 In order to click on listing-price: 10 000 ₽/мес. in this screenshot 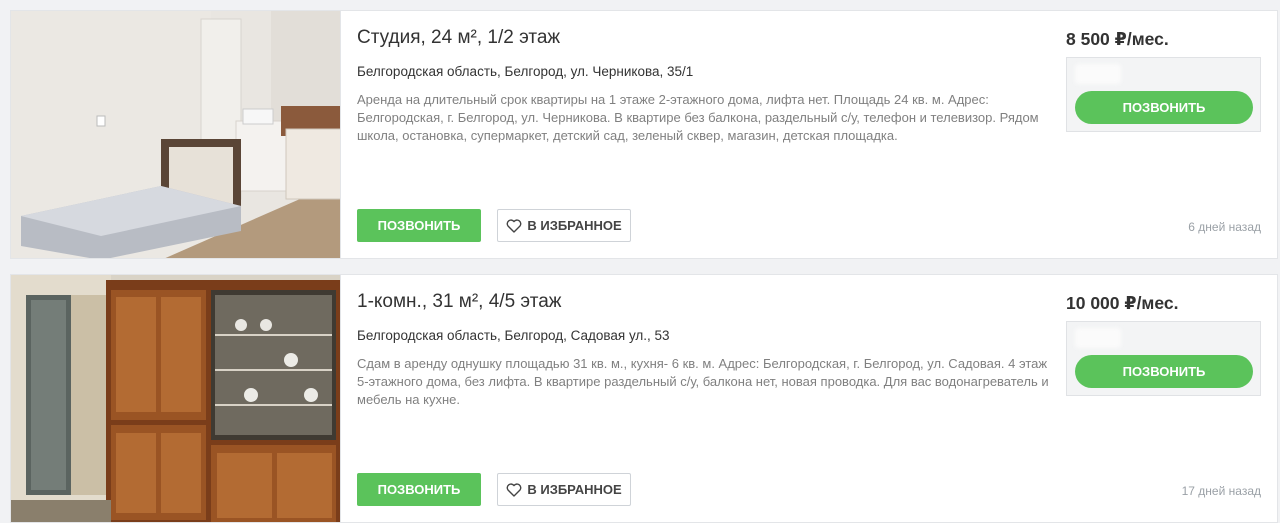, I will do `click(1122, 303)`.